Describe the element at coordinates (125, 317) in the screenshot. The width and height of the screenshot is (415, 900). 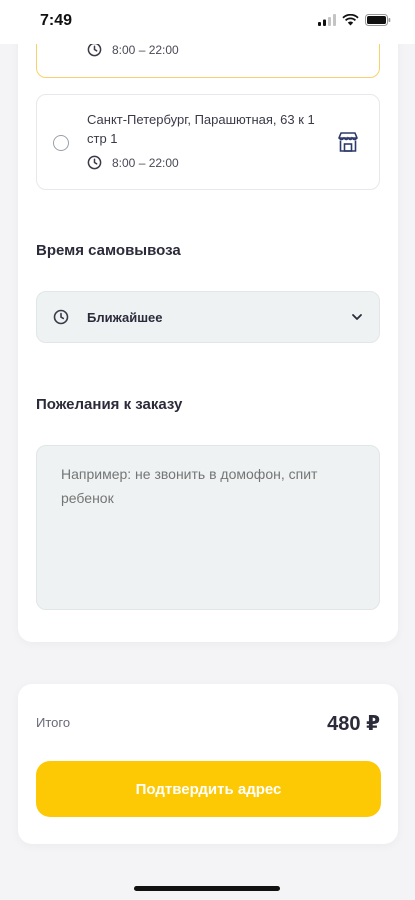
I see `pickup-time-value: Ближайшее` at that location.